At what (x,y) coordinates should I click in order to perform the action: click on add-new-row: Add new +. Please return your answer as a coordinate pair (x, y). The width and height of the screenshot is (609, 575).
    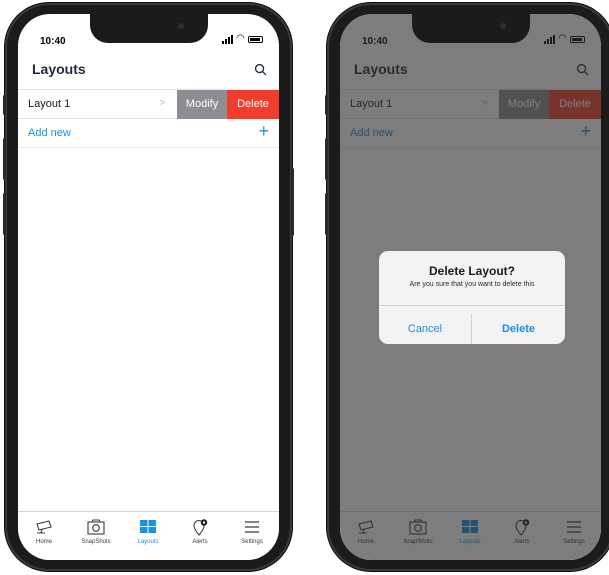
    Looking at the image, I should click on (148, 133).